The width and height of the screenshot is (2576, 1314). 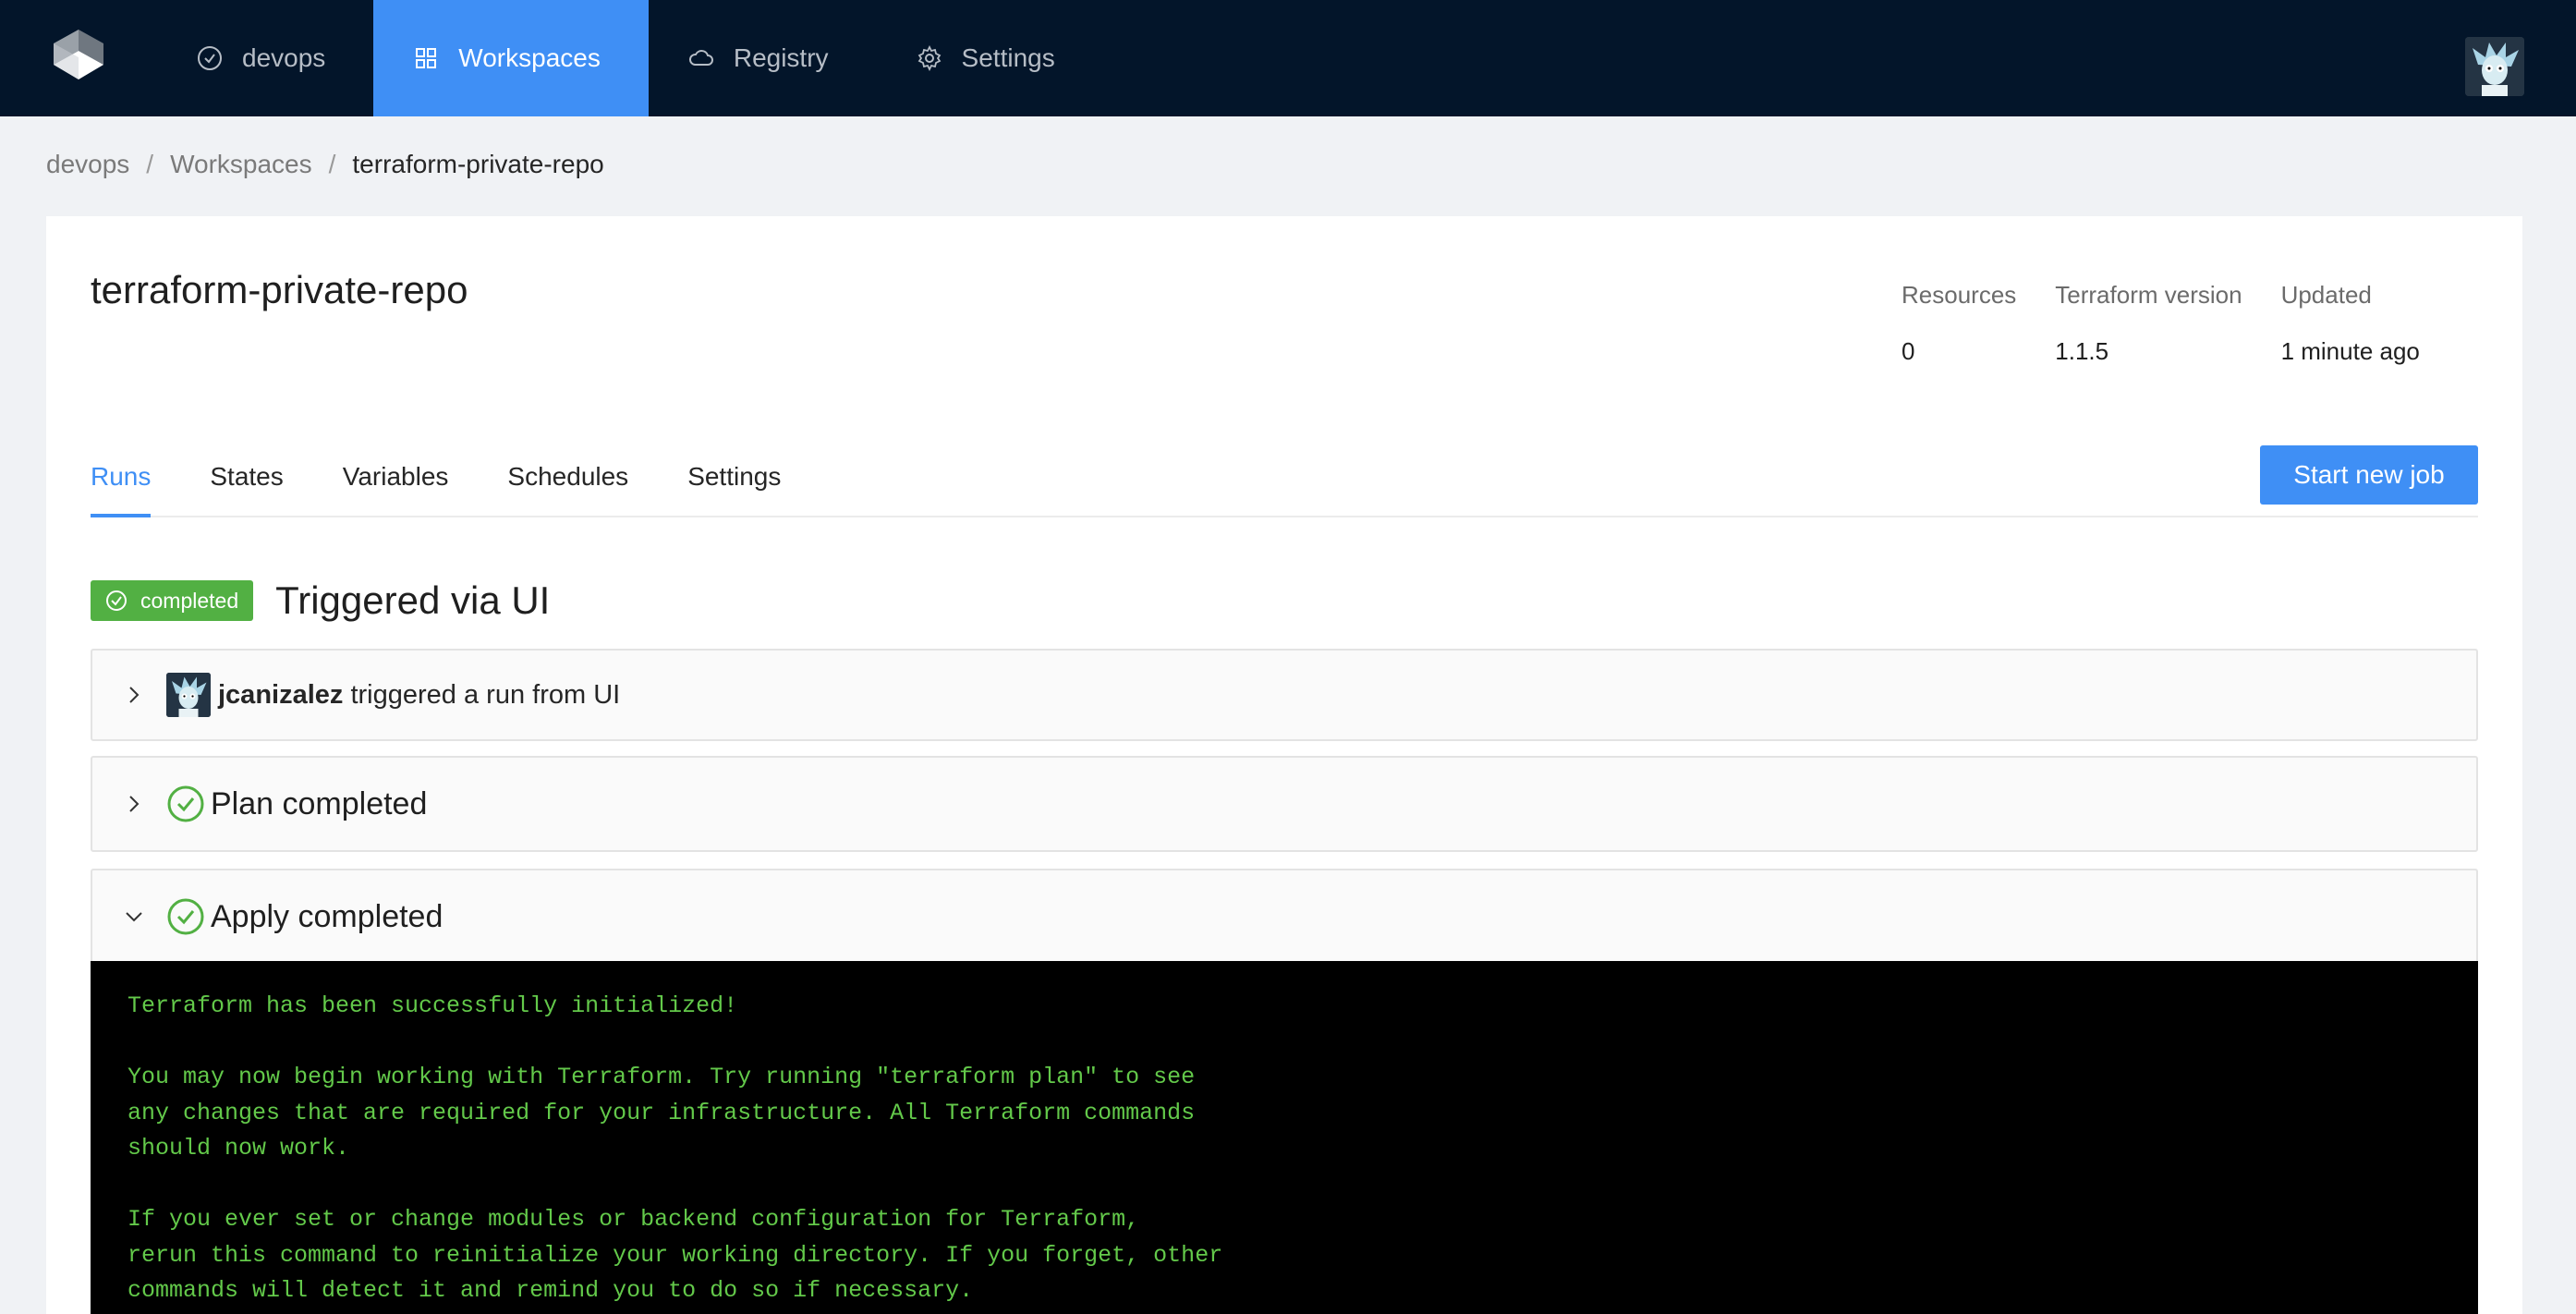 I want to click on stat-resources: Resources 0, so click(x=1959, y=323).